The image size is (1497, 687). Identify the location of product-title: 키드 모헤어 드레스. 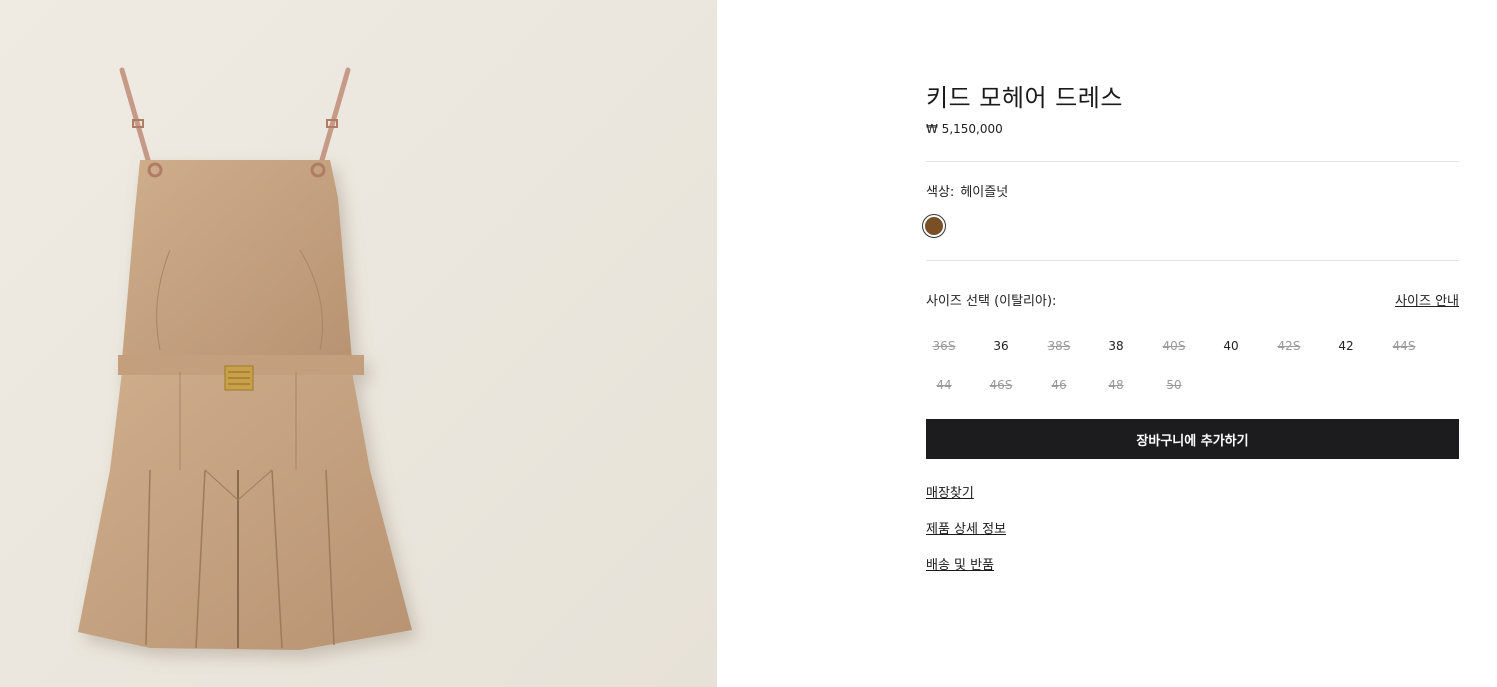
(1024, 98).